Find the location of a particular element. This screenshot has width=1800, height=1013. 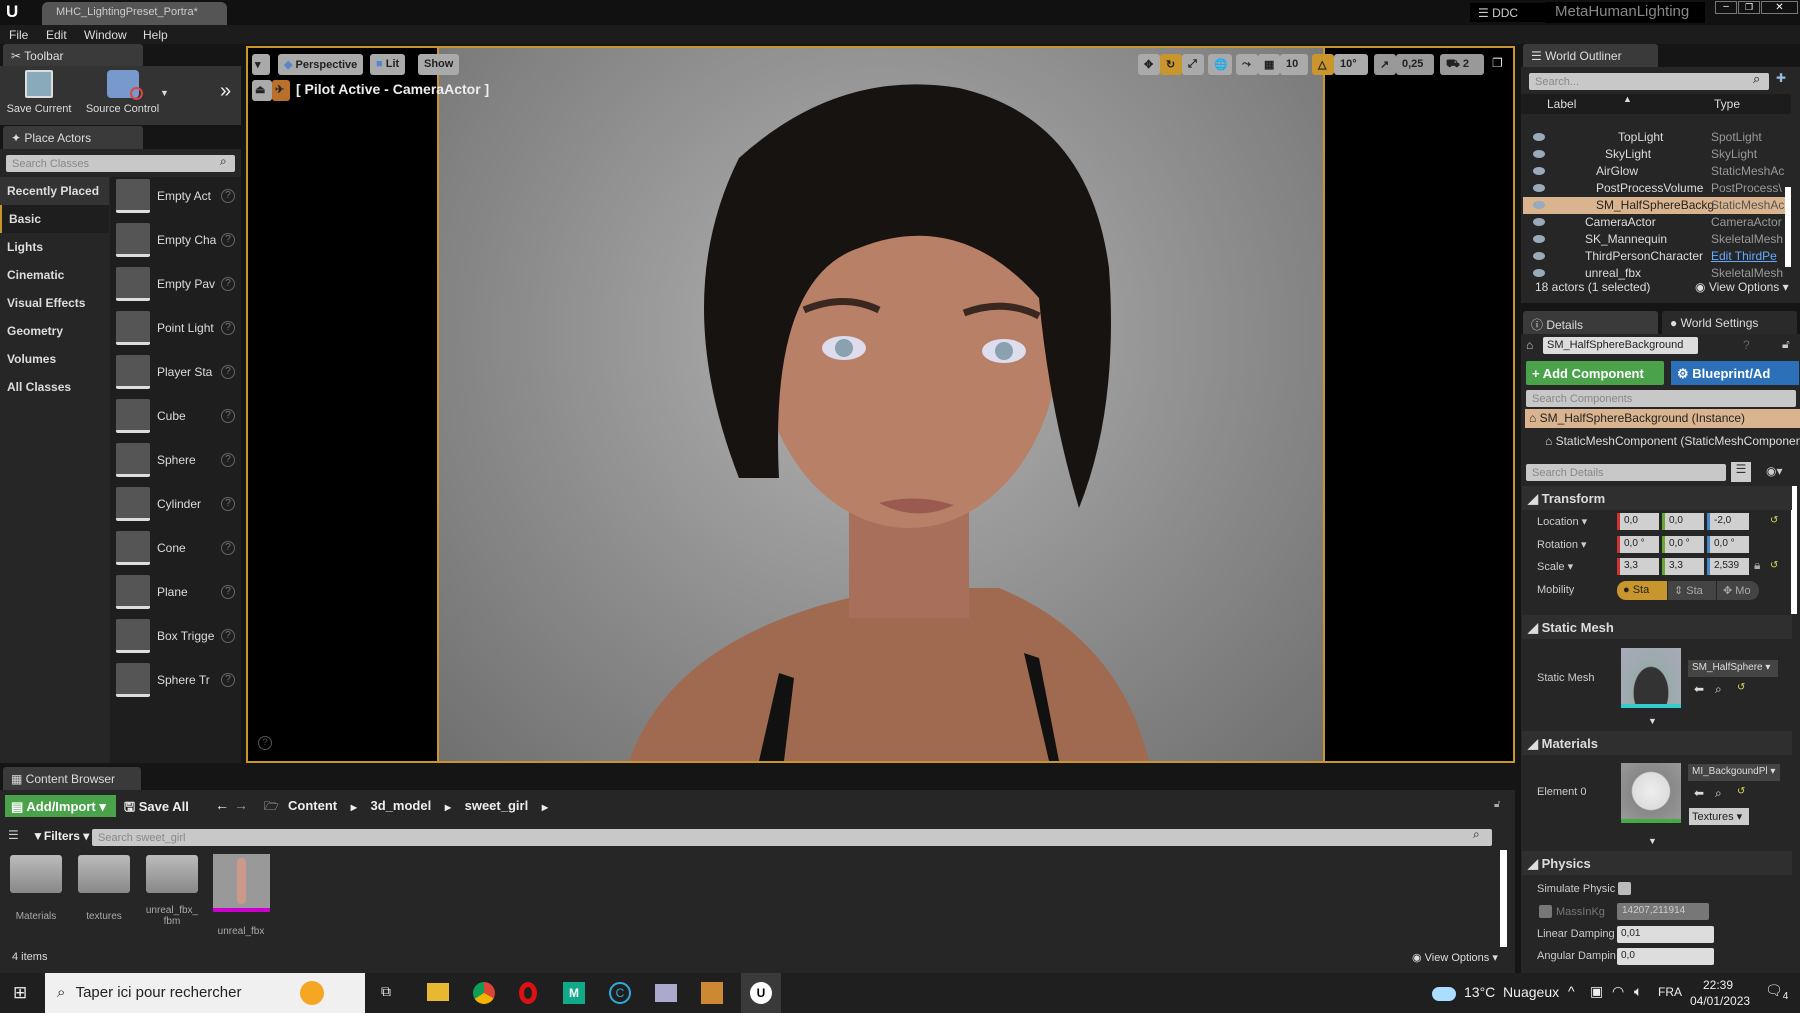

folder-textures: textures is located at coordinates (107, 888).